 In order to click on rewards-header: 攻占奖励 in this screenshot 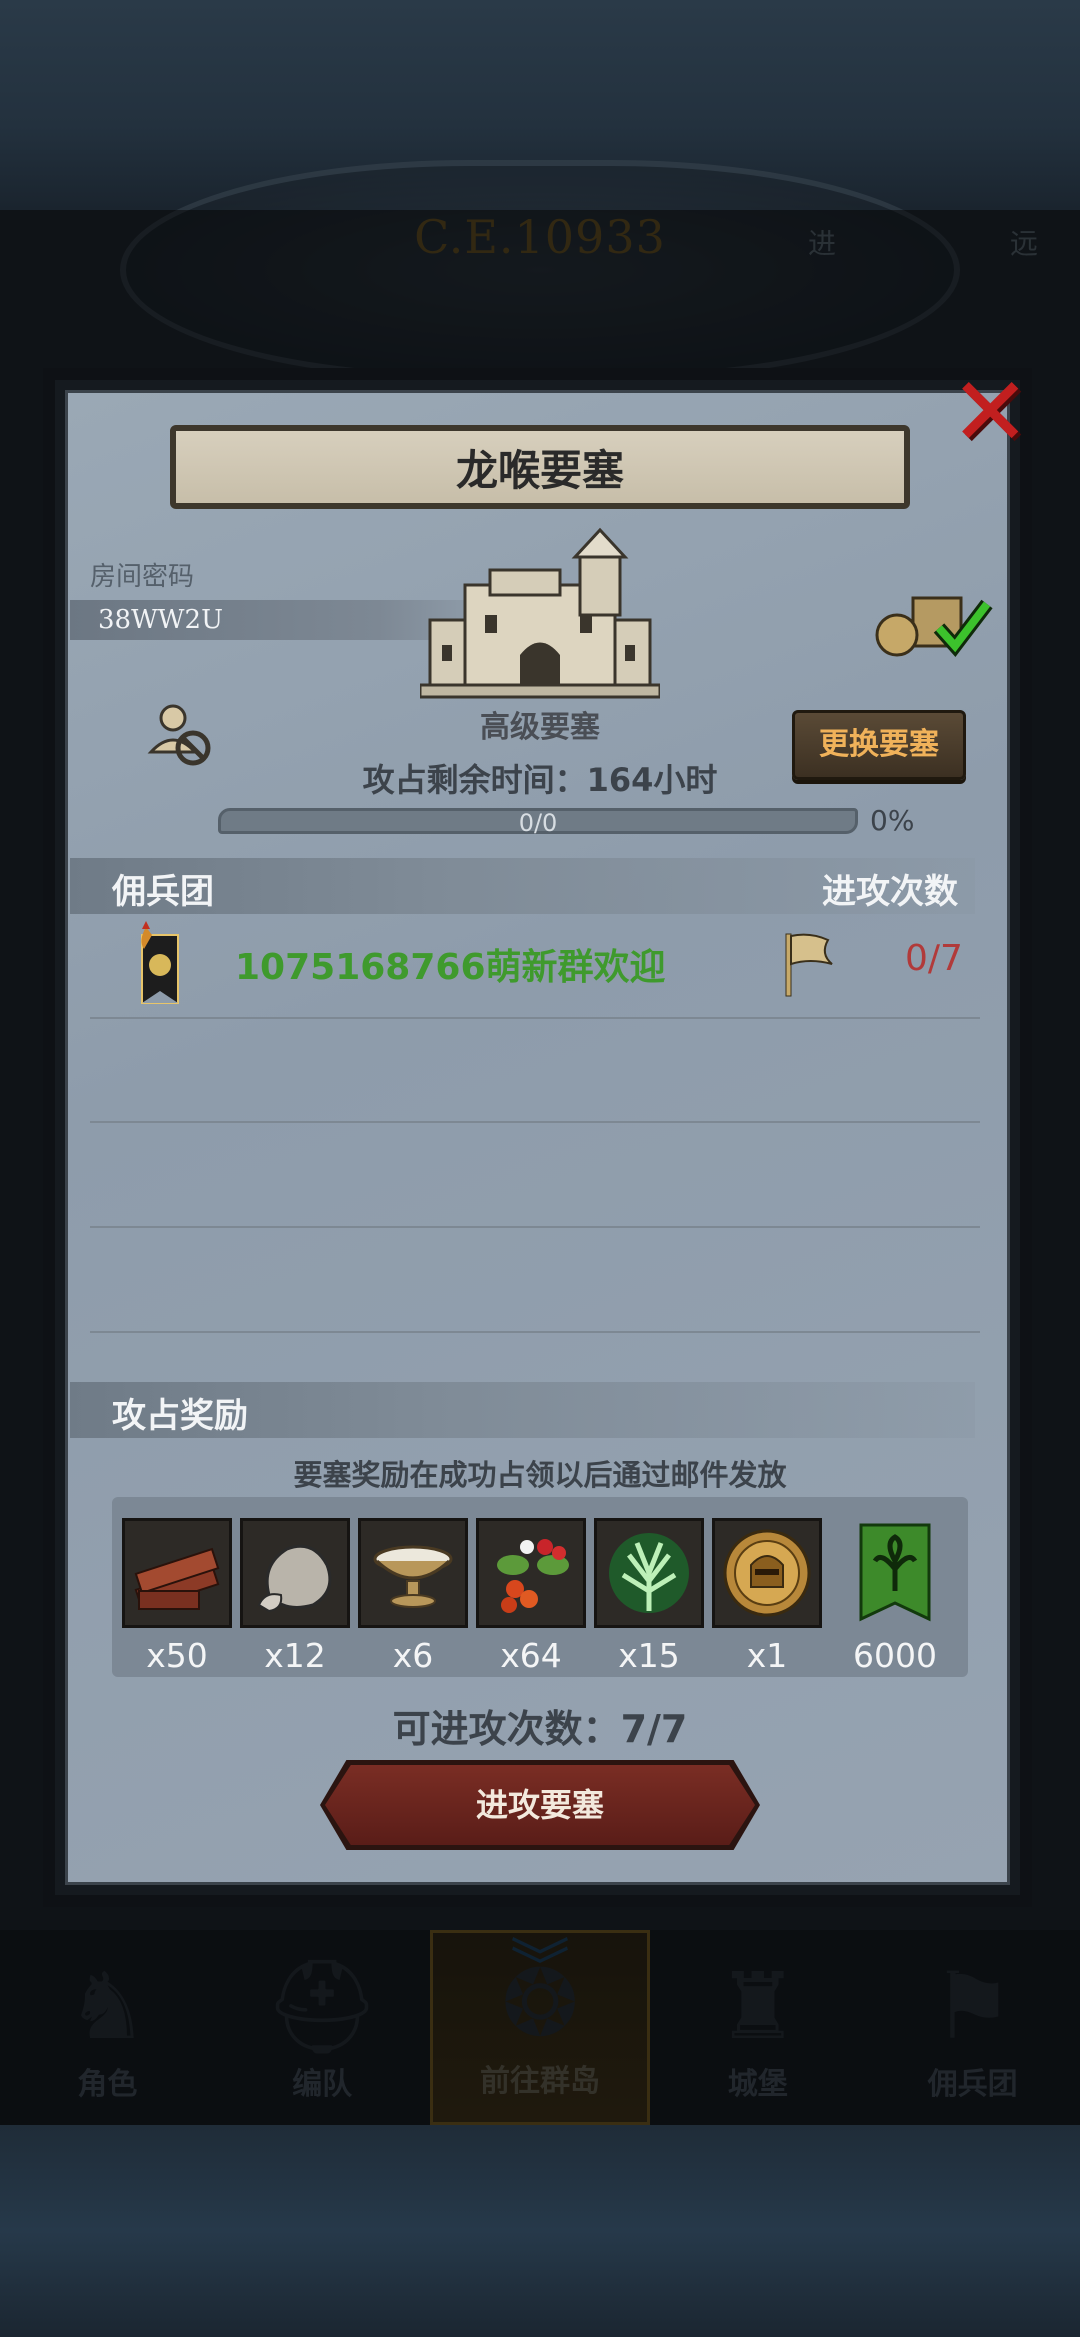, I will do `click(180, 1416)`.